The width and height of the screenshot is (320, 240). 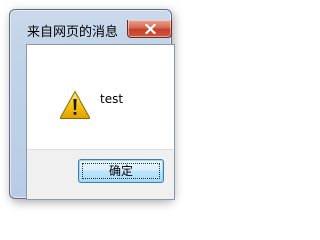 I want to click on ok-button-label: 确定, so click(x=120, y=170).